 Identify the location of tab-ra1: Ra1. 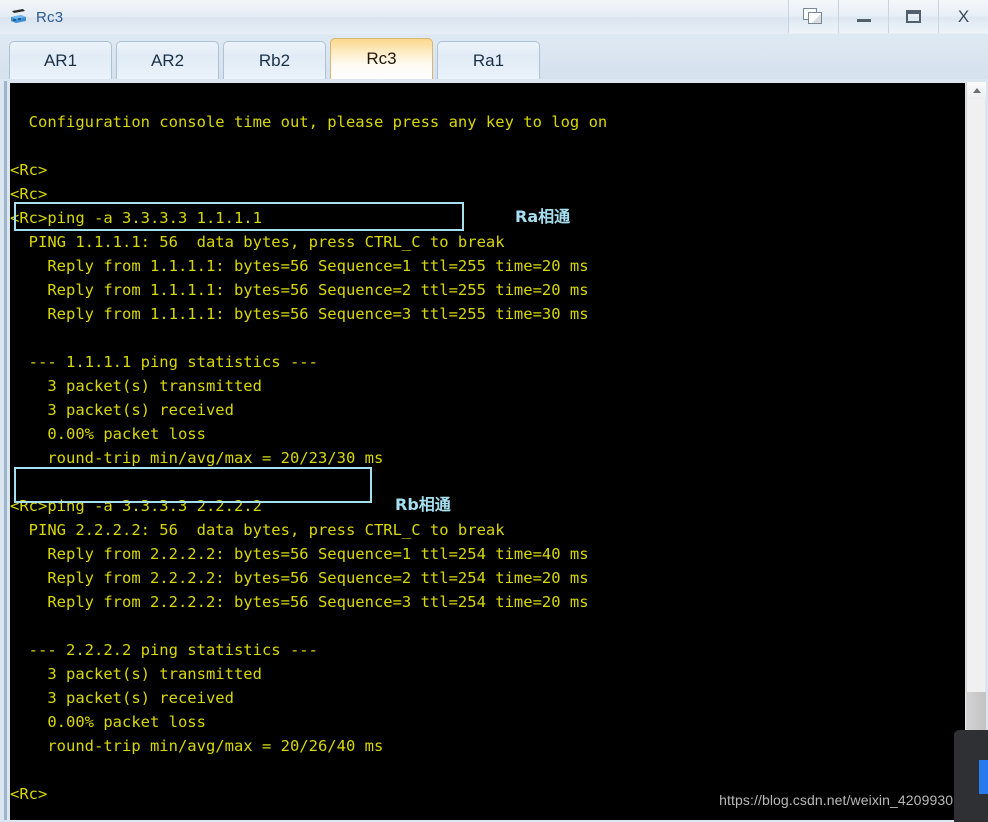
(488, 60).